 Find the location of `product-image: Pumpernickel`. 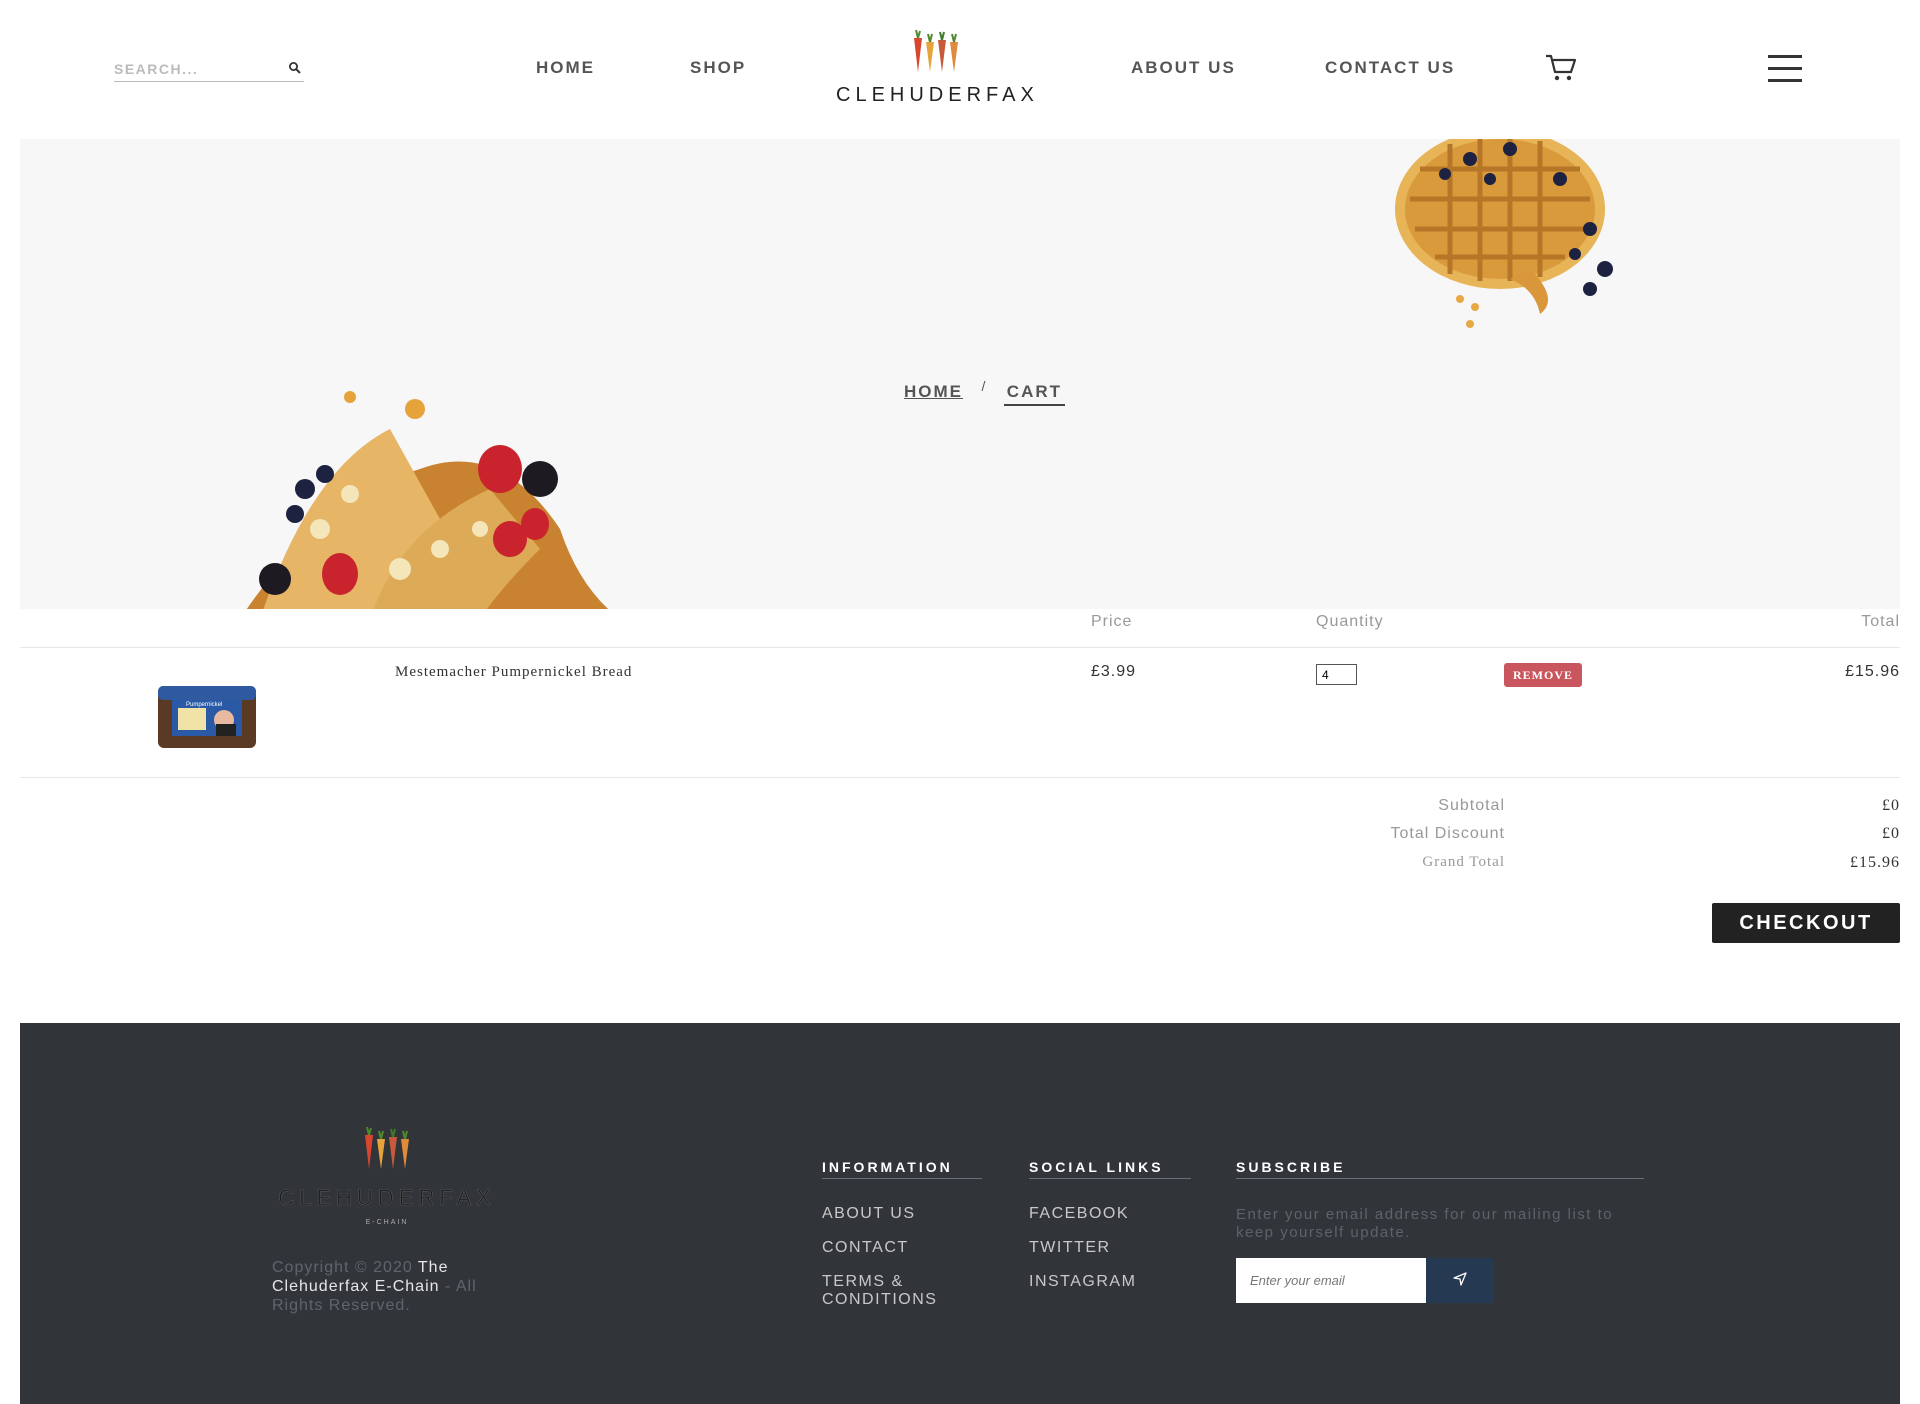

product-image: Pumpernickel is located at coordinates (207, 715).